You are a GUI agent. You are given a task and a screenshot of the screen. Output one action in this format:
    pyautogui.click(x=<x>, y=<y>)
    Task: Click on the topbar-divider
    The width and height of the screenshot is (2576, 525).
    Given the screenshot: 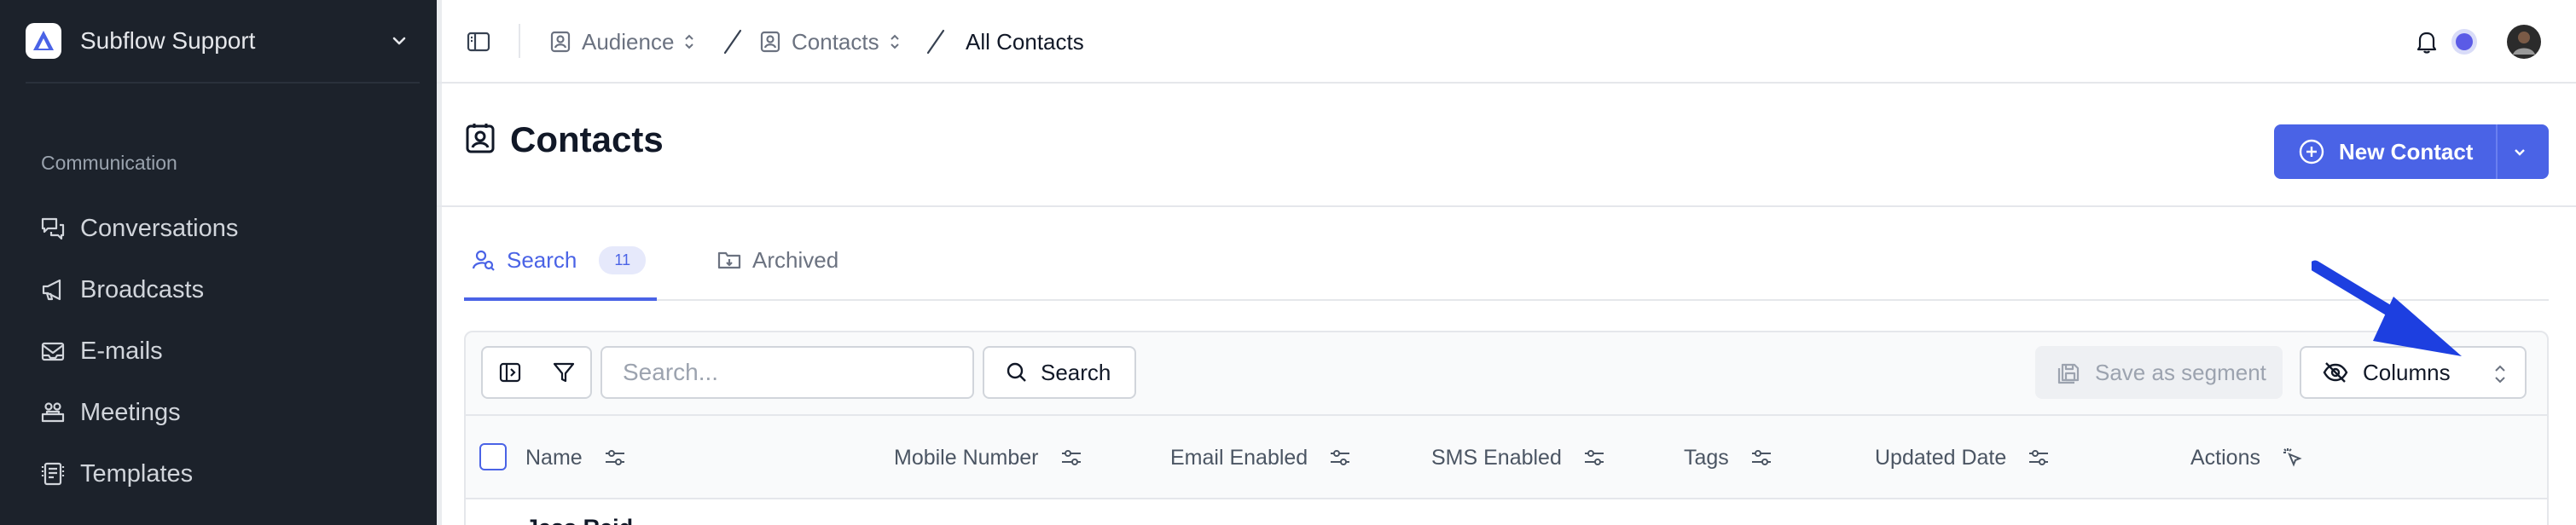 What is the action you would take?
    pyautogui.click(x=519, y=41)
    